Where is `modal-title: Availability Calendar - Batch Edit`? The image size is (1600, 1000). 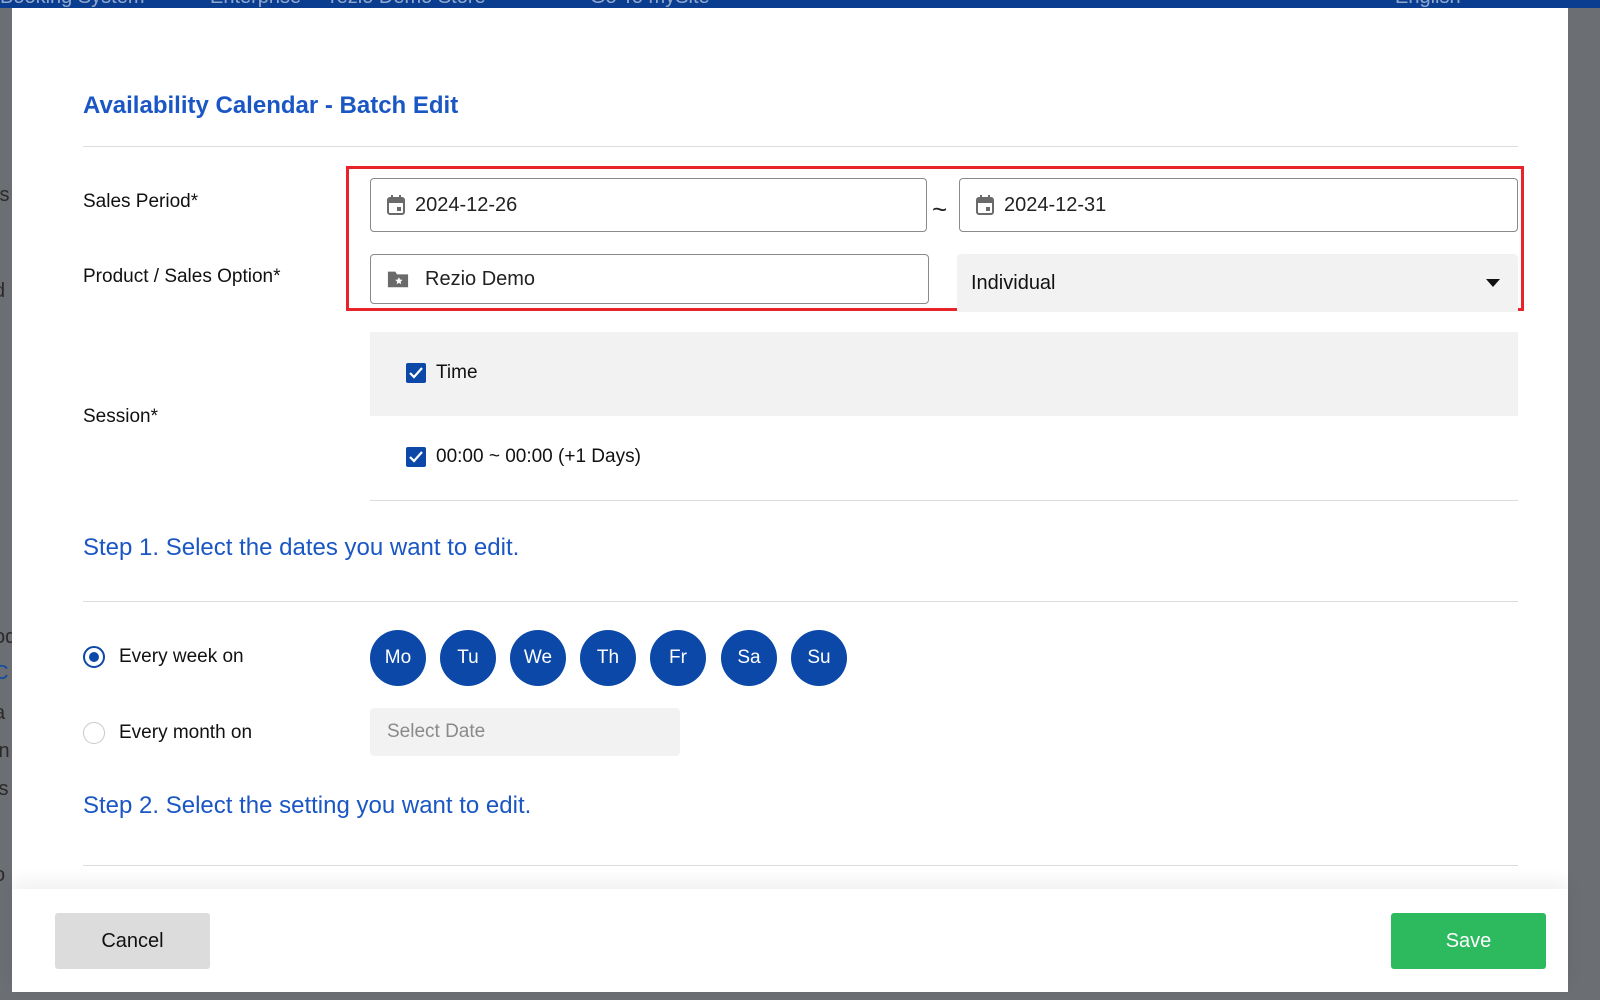 modal-title: Availability Calendar - Batch Edit is located at coordinates (271, 105).